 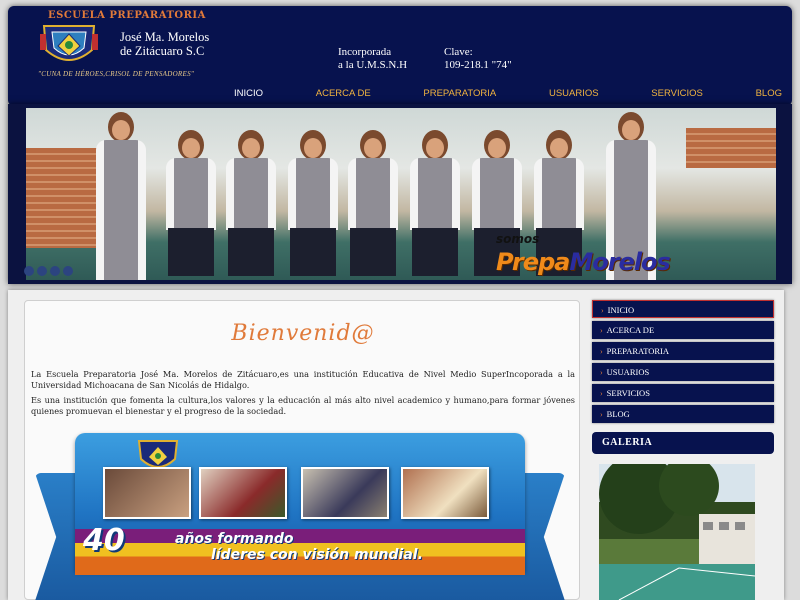 What do you see at coordinates (104, 540) in the screenshot?
I see `promo-anniversary-number: 40` at bounding box center [104, 540].